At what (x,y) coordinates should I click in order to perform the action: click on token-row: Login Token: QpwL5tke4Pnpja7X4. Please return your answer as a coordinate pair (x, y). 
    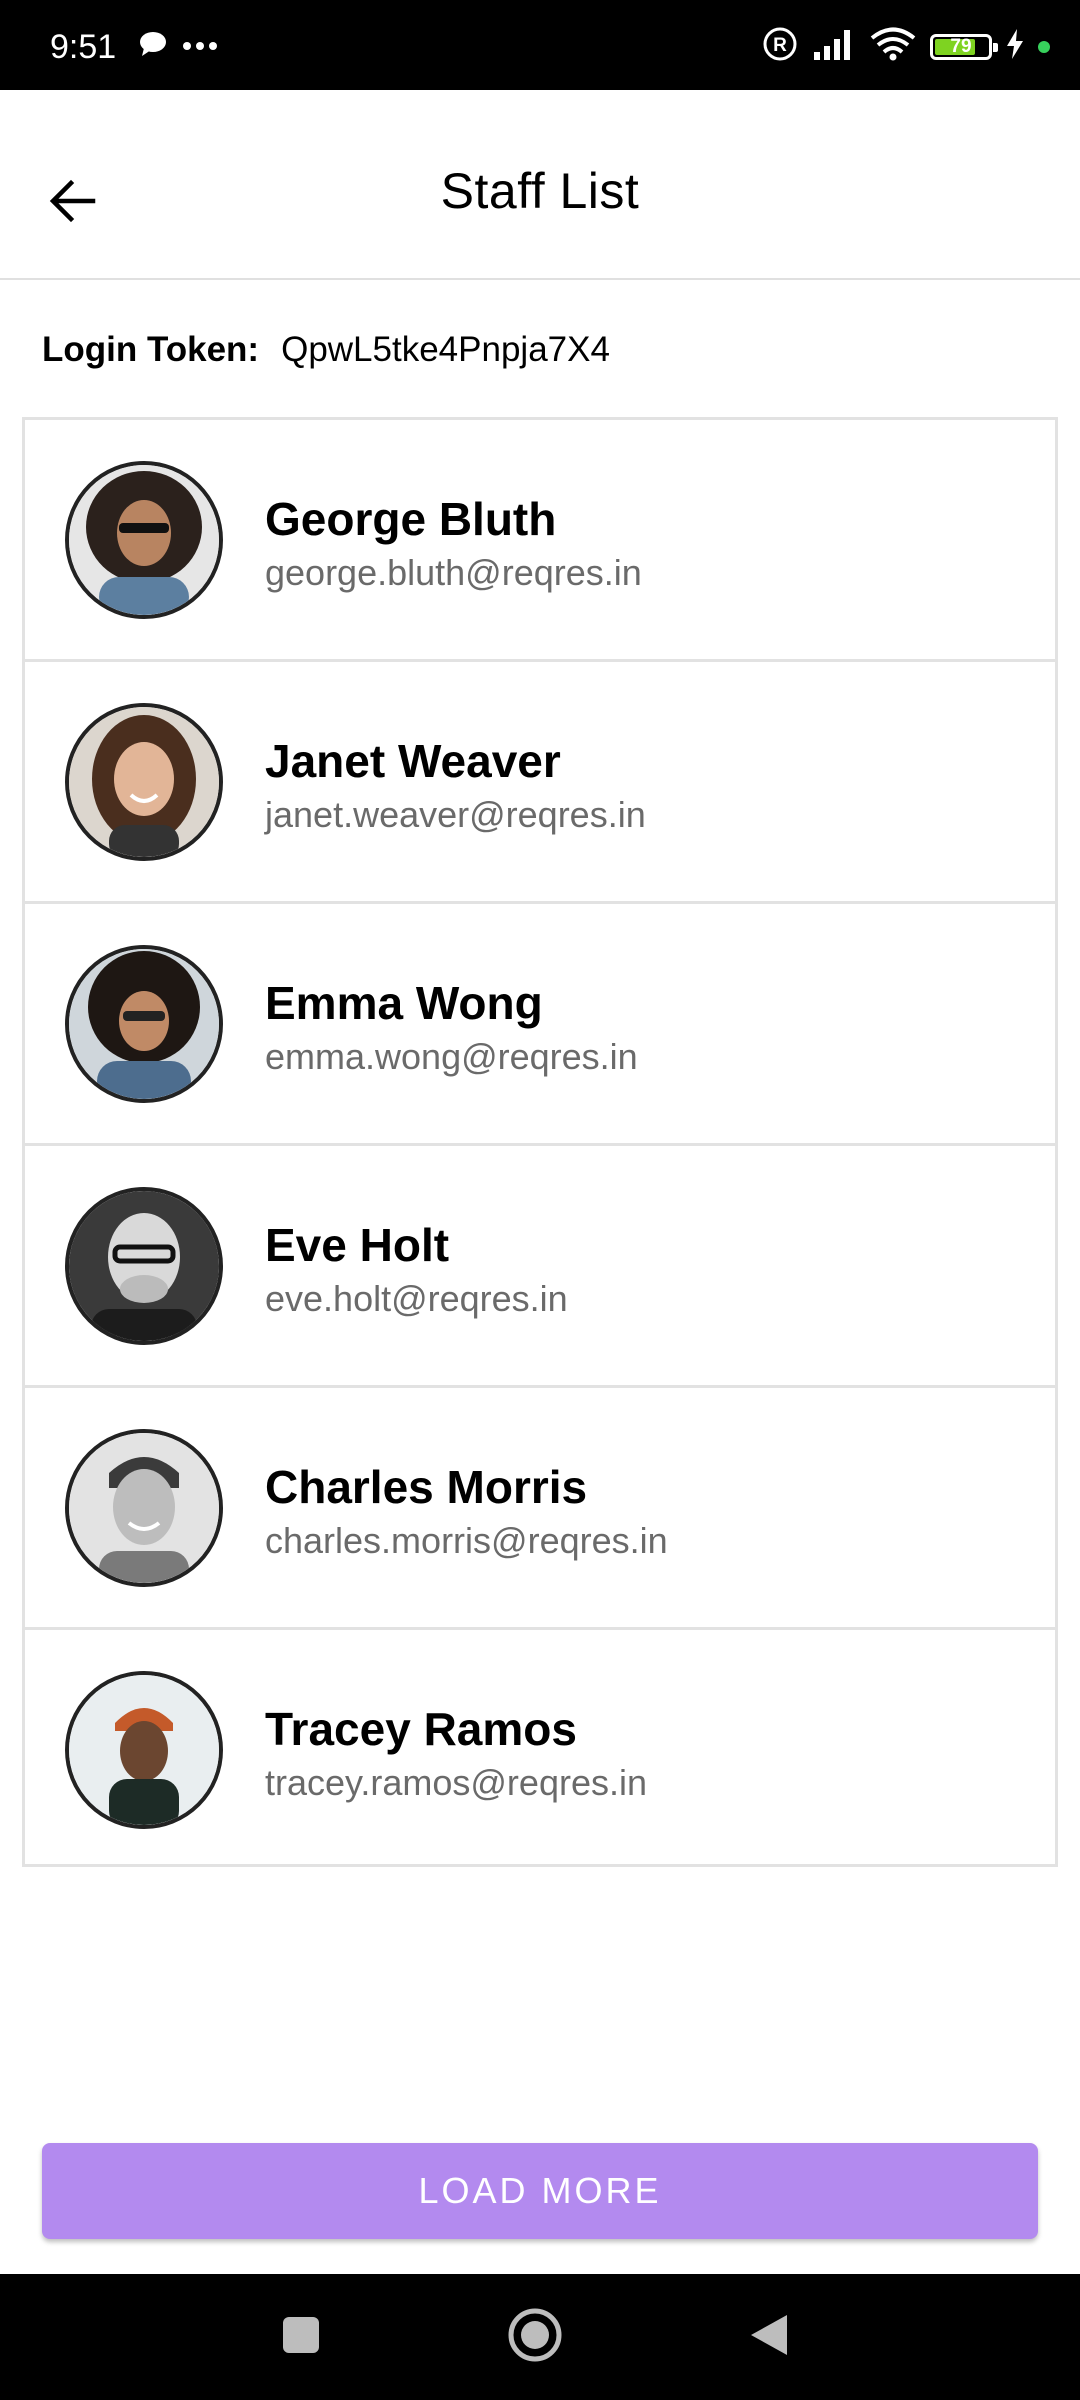
    Looking at the image, I should click on (326, 350).